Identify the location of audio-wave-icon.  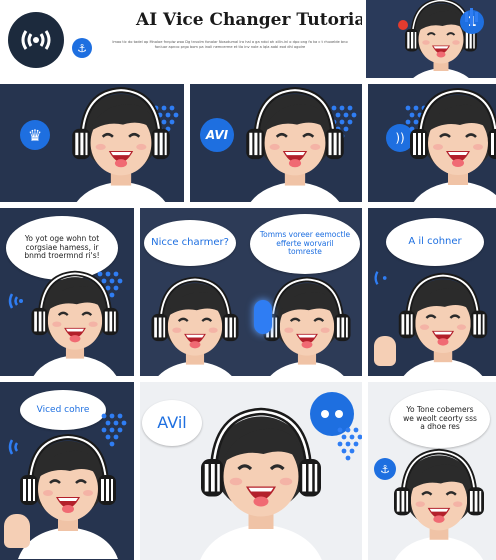
(36, 40).